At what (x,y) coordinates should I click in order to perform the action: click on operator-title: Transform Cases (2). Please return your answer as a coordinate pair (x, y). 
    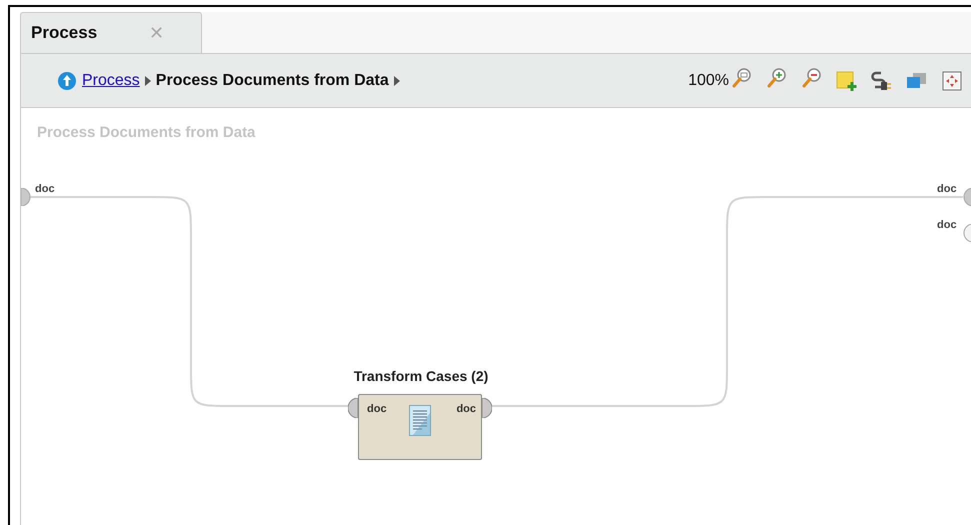
    Looking at the image, I should click on (421, 376).